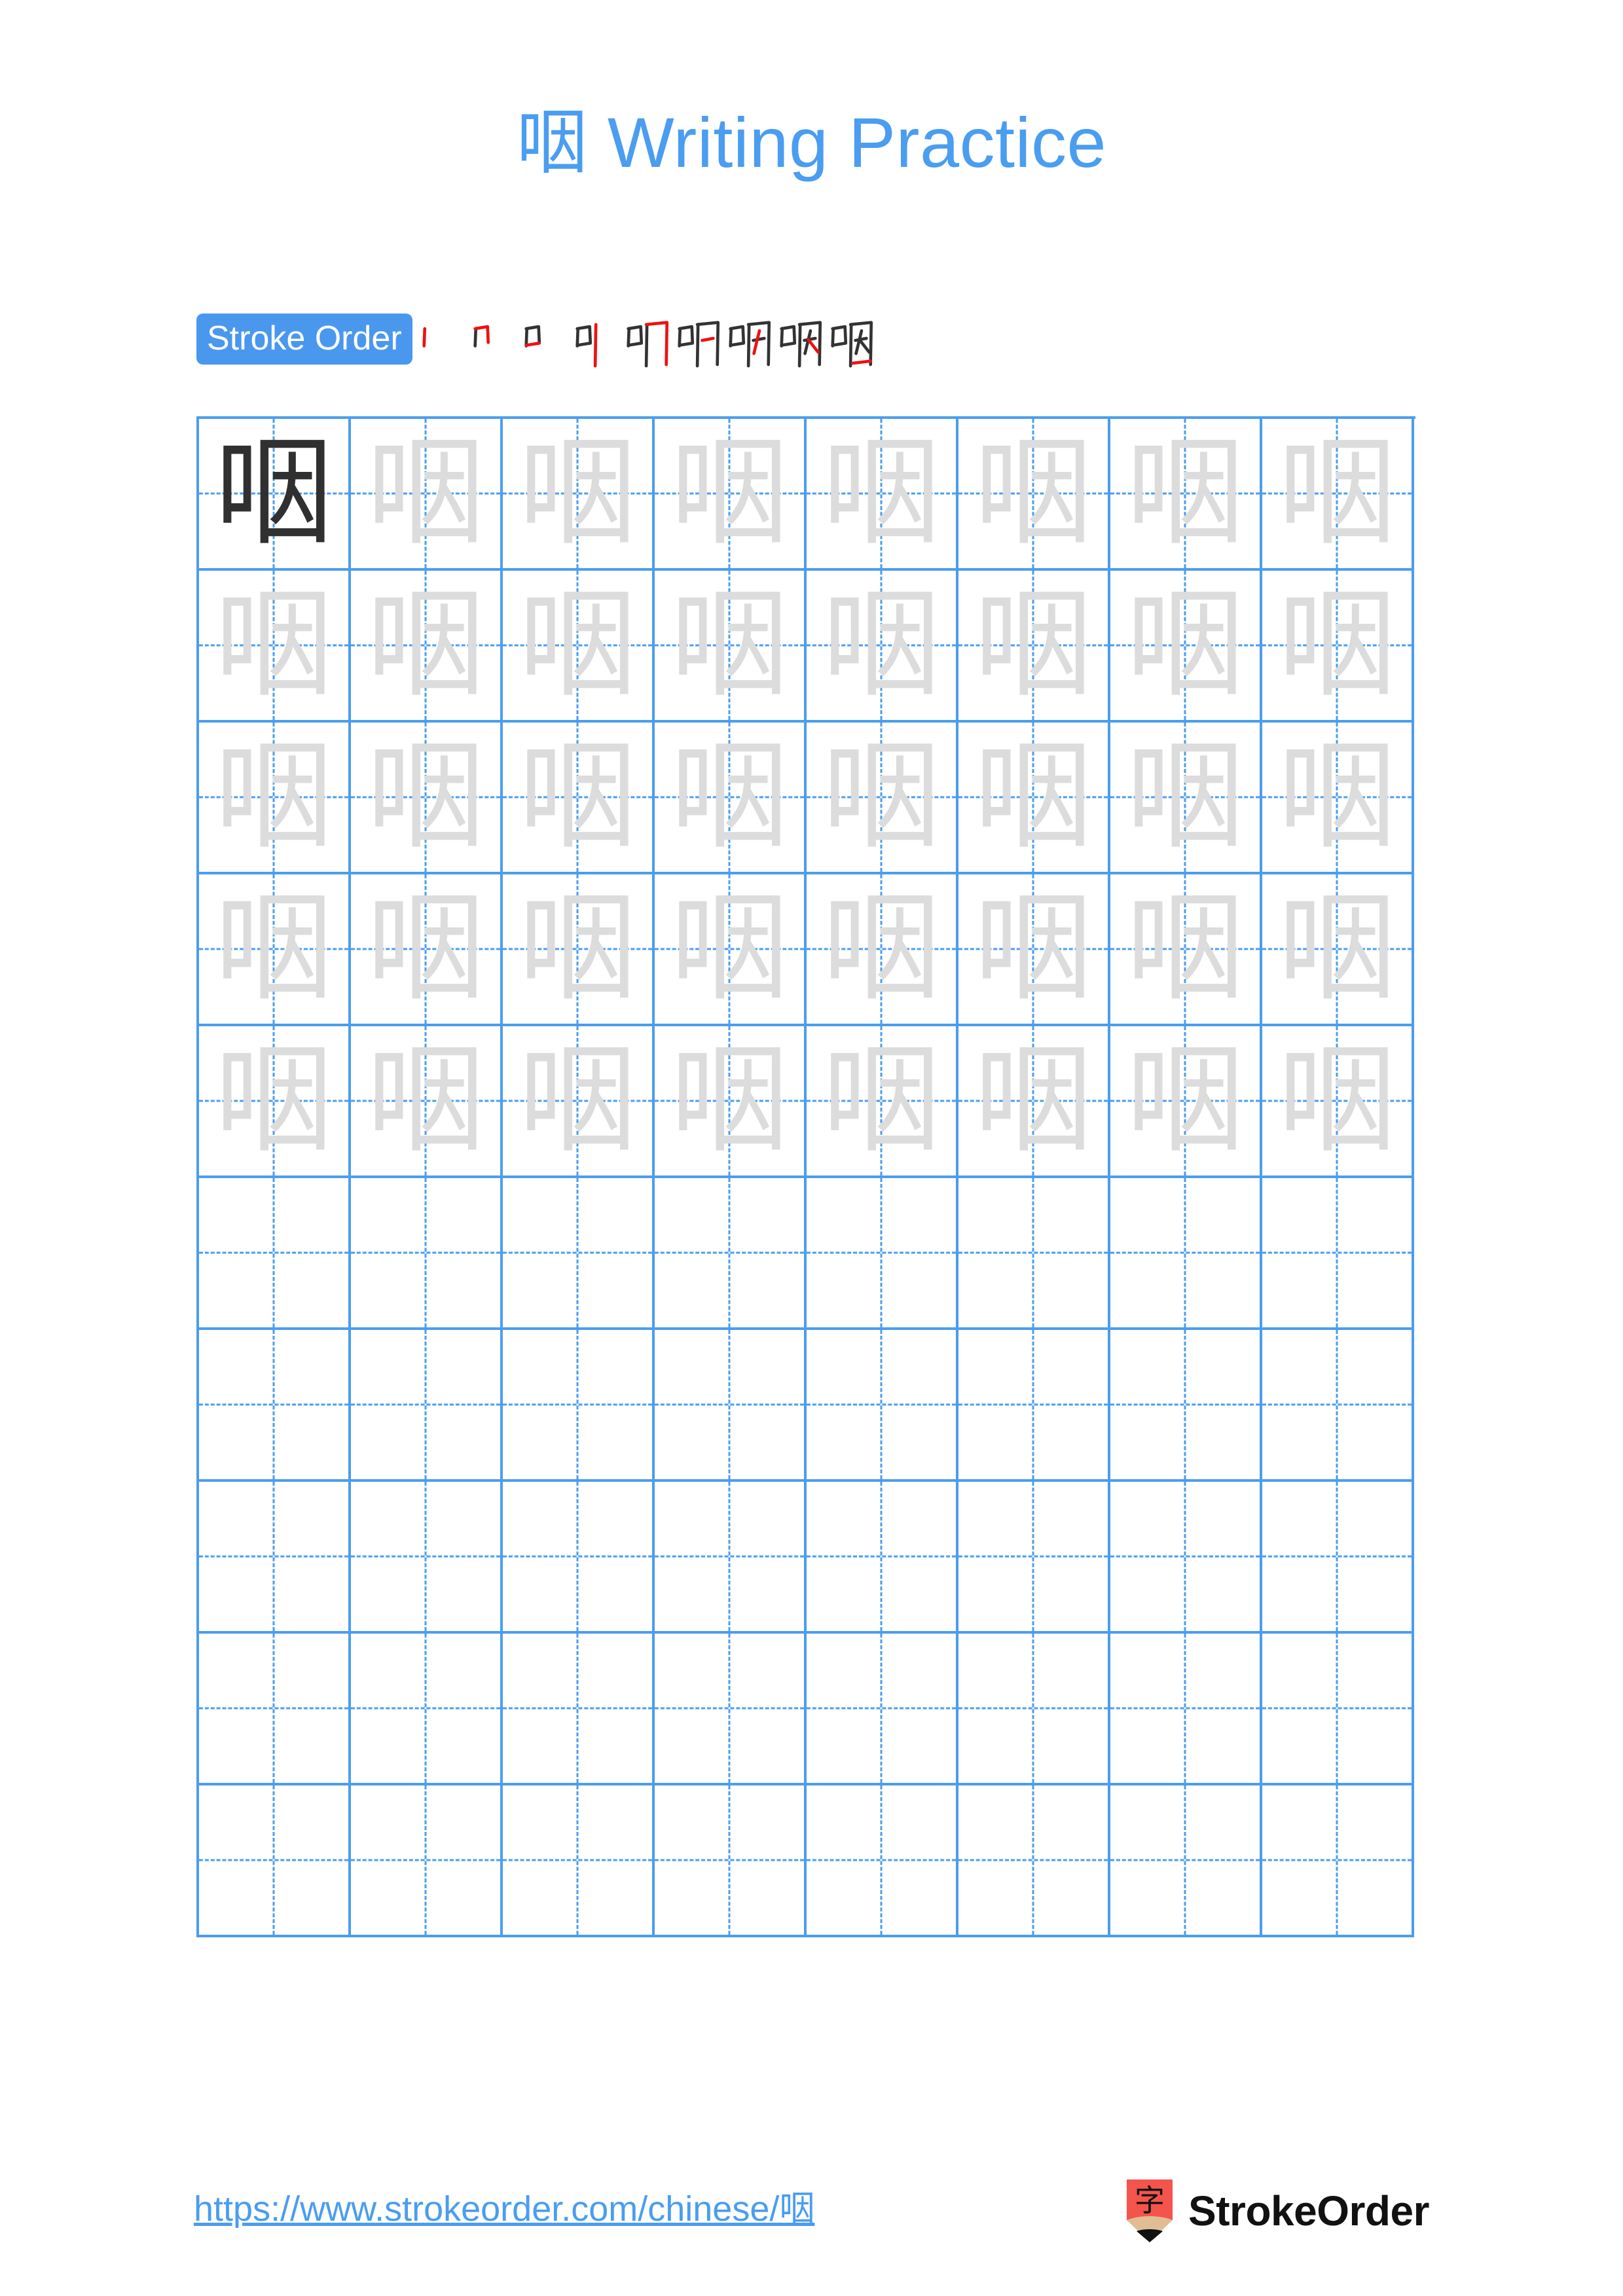 The height and width of the screenshot is (2296, 1623). I want to click on grid-cell-r5-c0, so click(275, 1254).